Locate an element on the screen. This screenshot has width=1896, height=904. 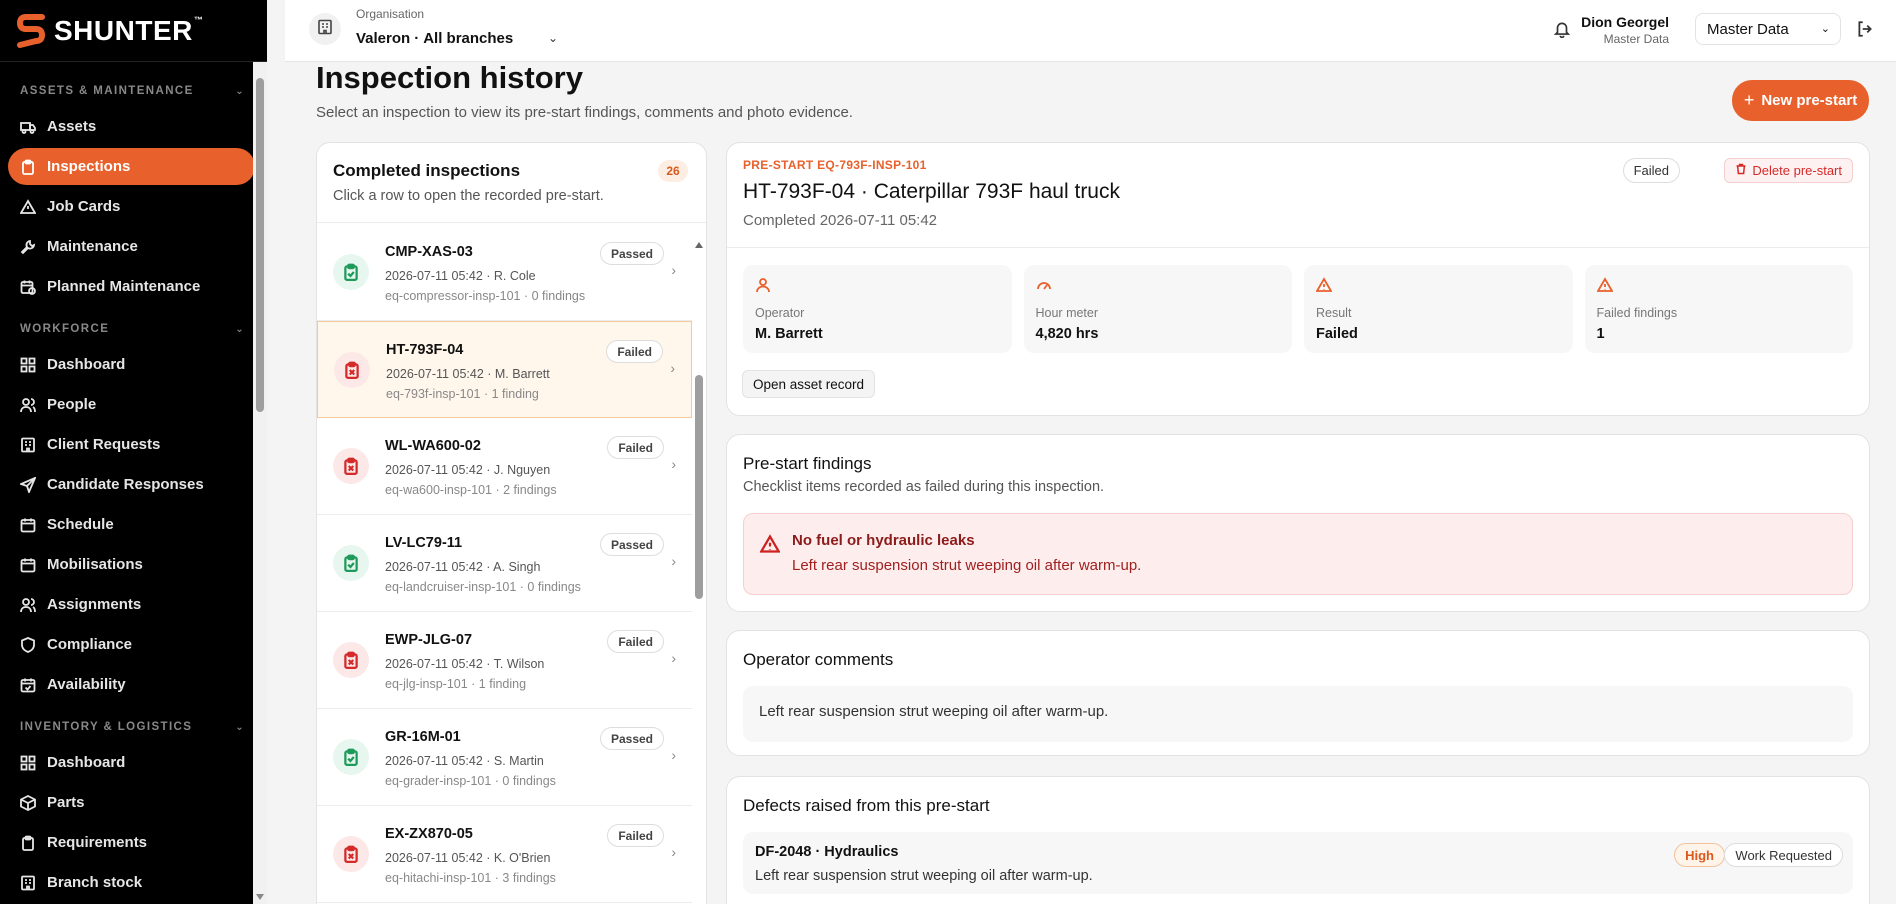
open-asset-record-button: Open asset record is located at coordinates (809, 384).